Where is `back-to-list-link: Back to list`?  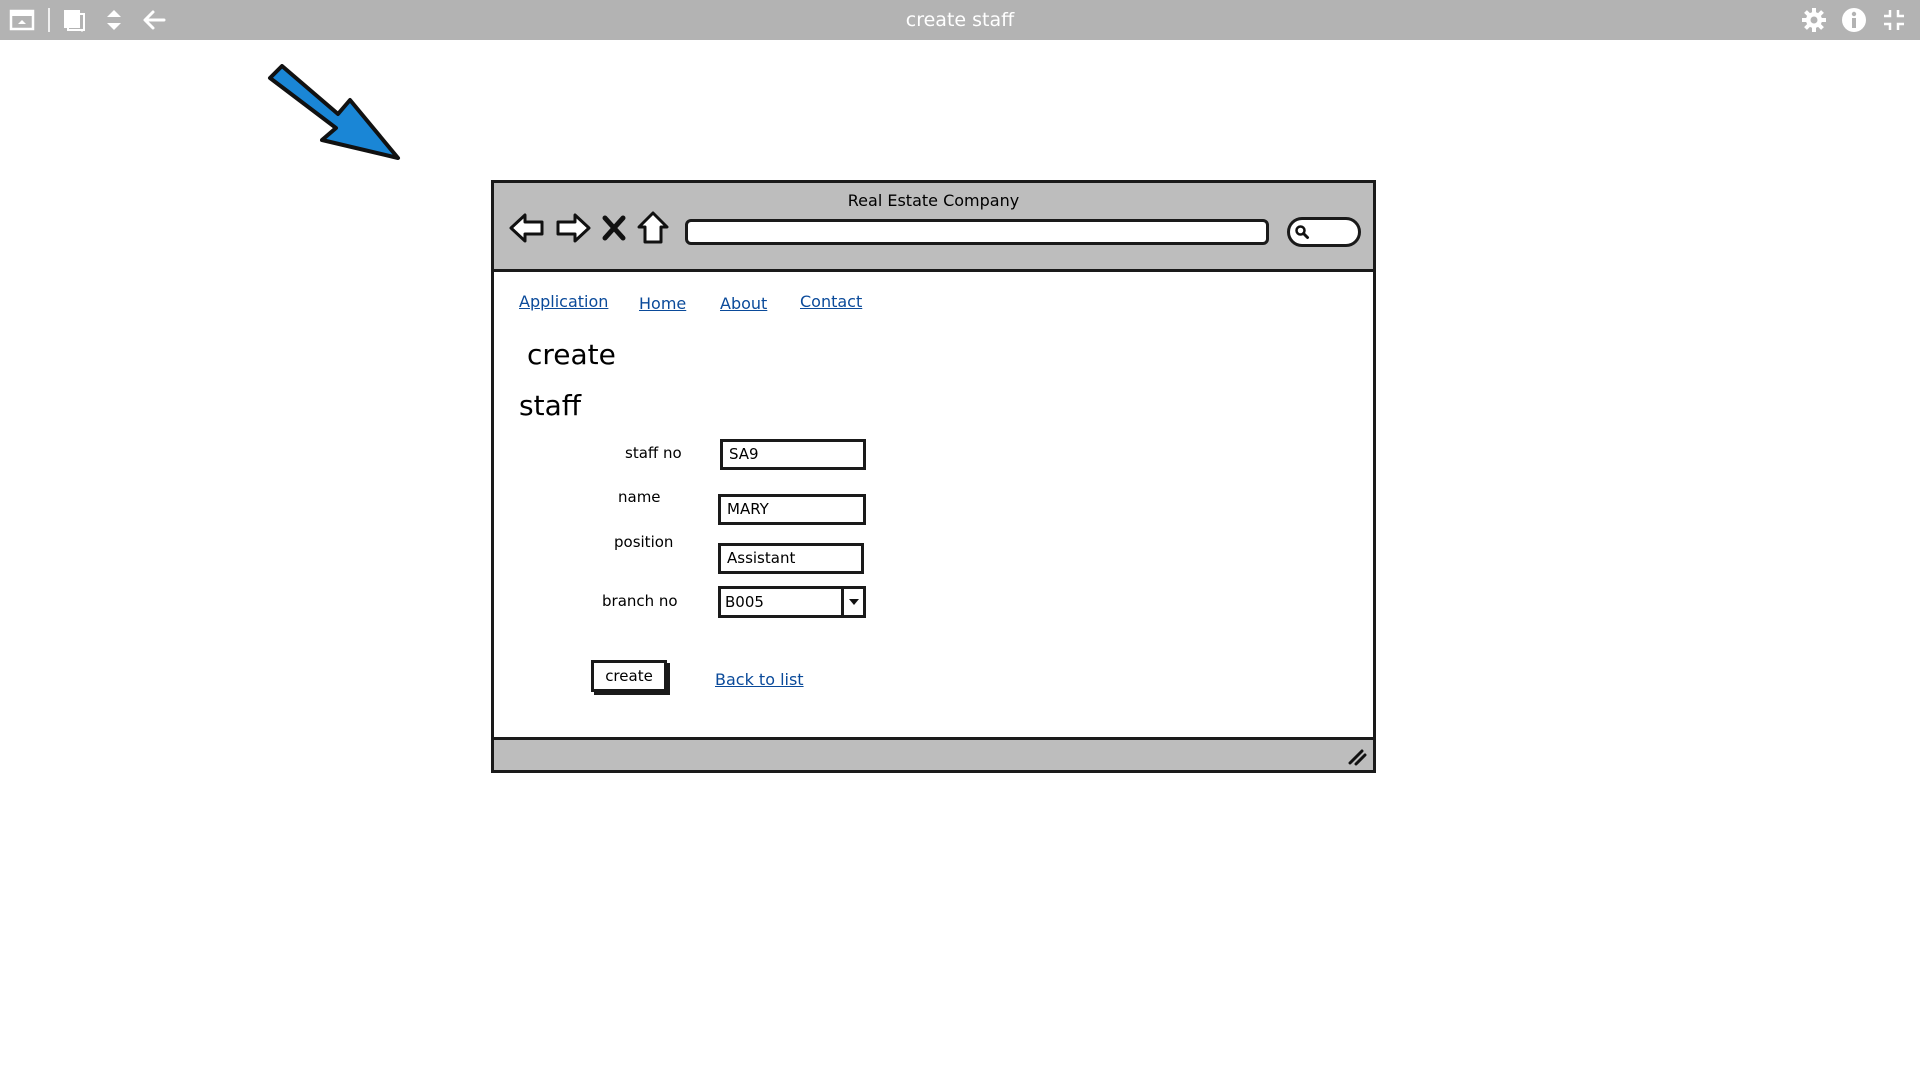 back-to-list-link: Back to list is located at coordinates (759, 679).